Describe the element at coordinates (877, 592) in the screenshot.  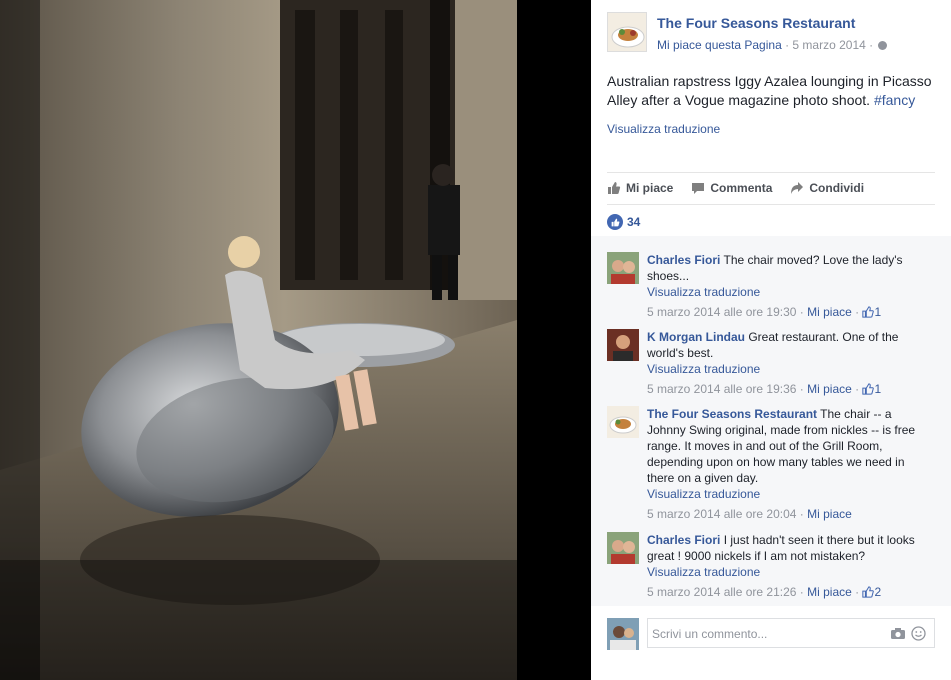
I see `comment-like-count: 2` at that location.